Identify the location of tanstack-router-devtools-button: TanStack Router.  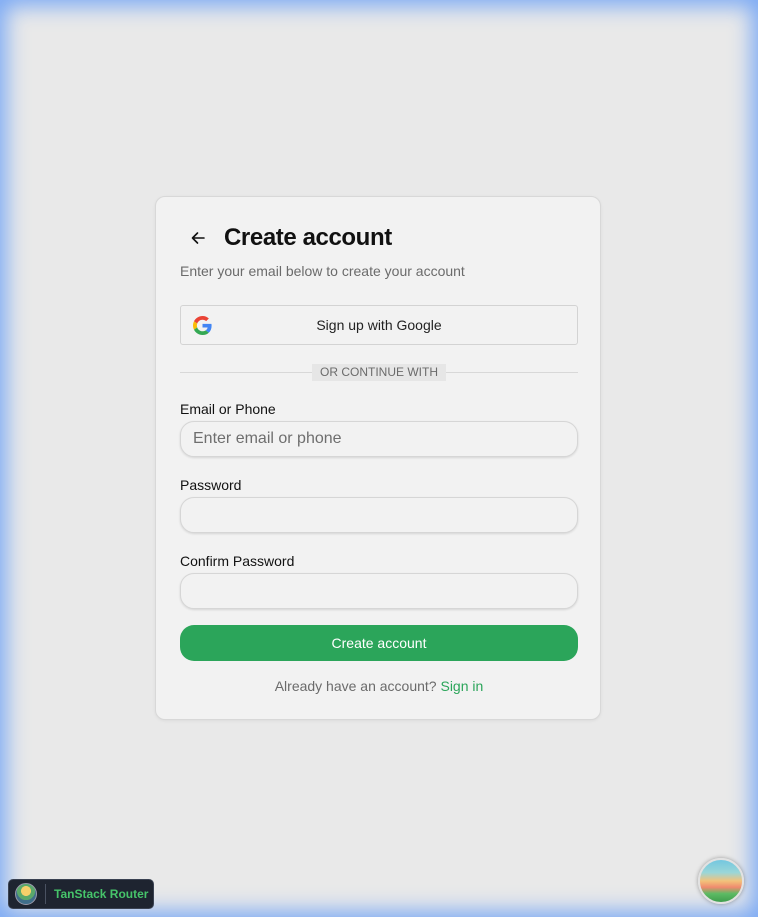
(81, 894).